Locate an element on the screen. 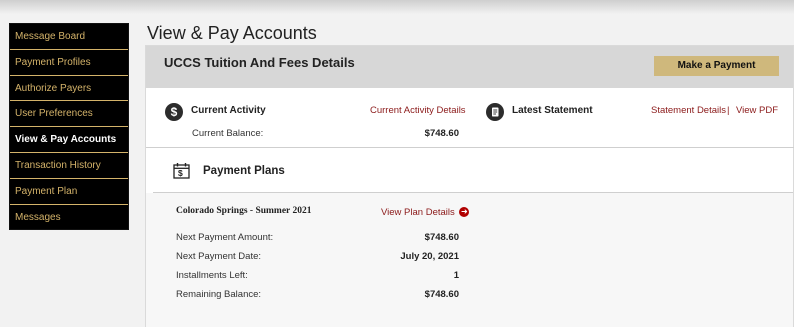  view-pdf-link: View PDF is located at coordinates (757, 110).